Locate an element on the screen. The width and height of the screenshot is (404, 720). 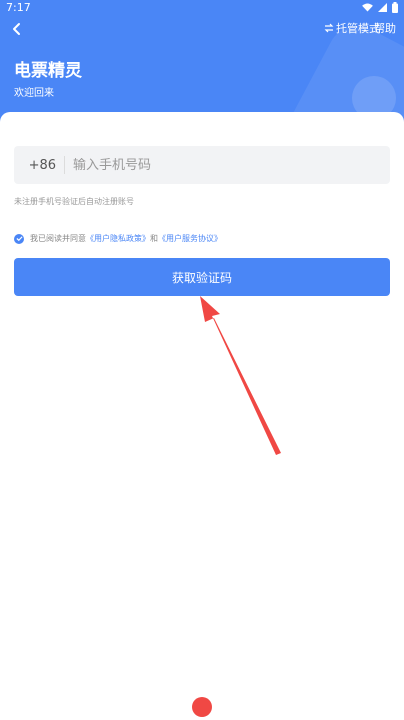
register-hint: 未注册手机号验证后自动注册账号 is located at coordinates (74, 201).